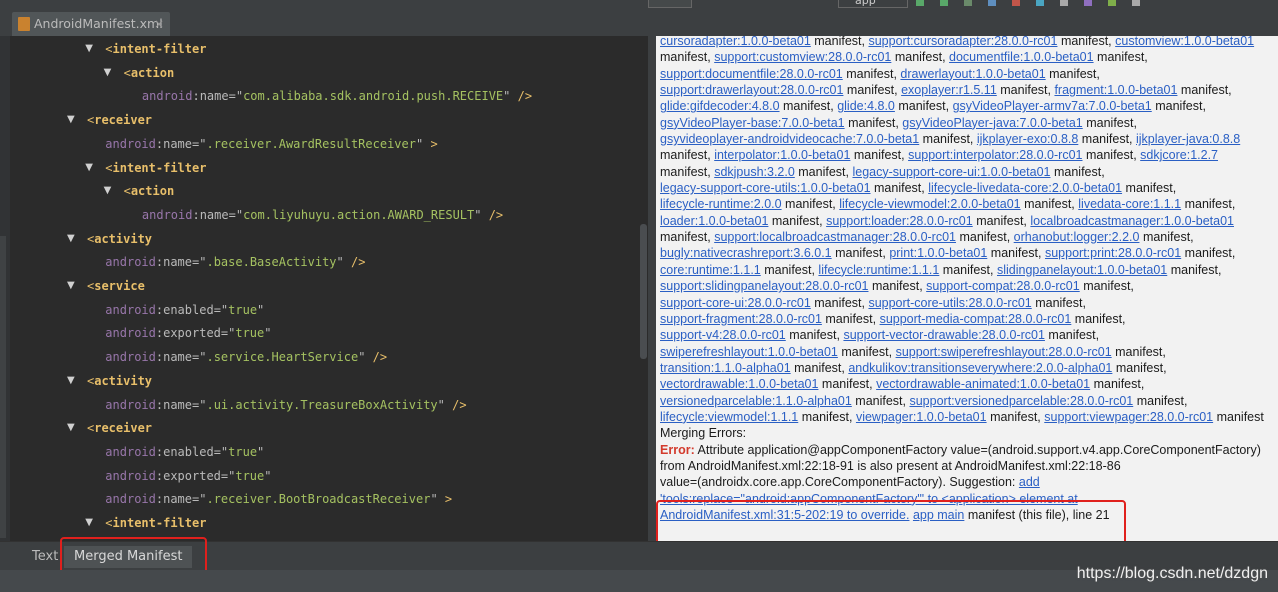 The height and width of the screenshot is (592, 1278). What do you see at coordinates (1113, 253) in the screenshot?
I see `library-manifest-link: support:print:28.0.0-rc01` at bounding box center [1113, 253].